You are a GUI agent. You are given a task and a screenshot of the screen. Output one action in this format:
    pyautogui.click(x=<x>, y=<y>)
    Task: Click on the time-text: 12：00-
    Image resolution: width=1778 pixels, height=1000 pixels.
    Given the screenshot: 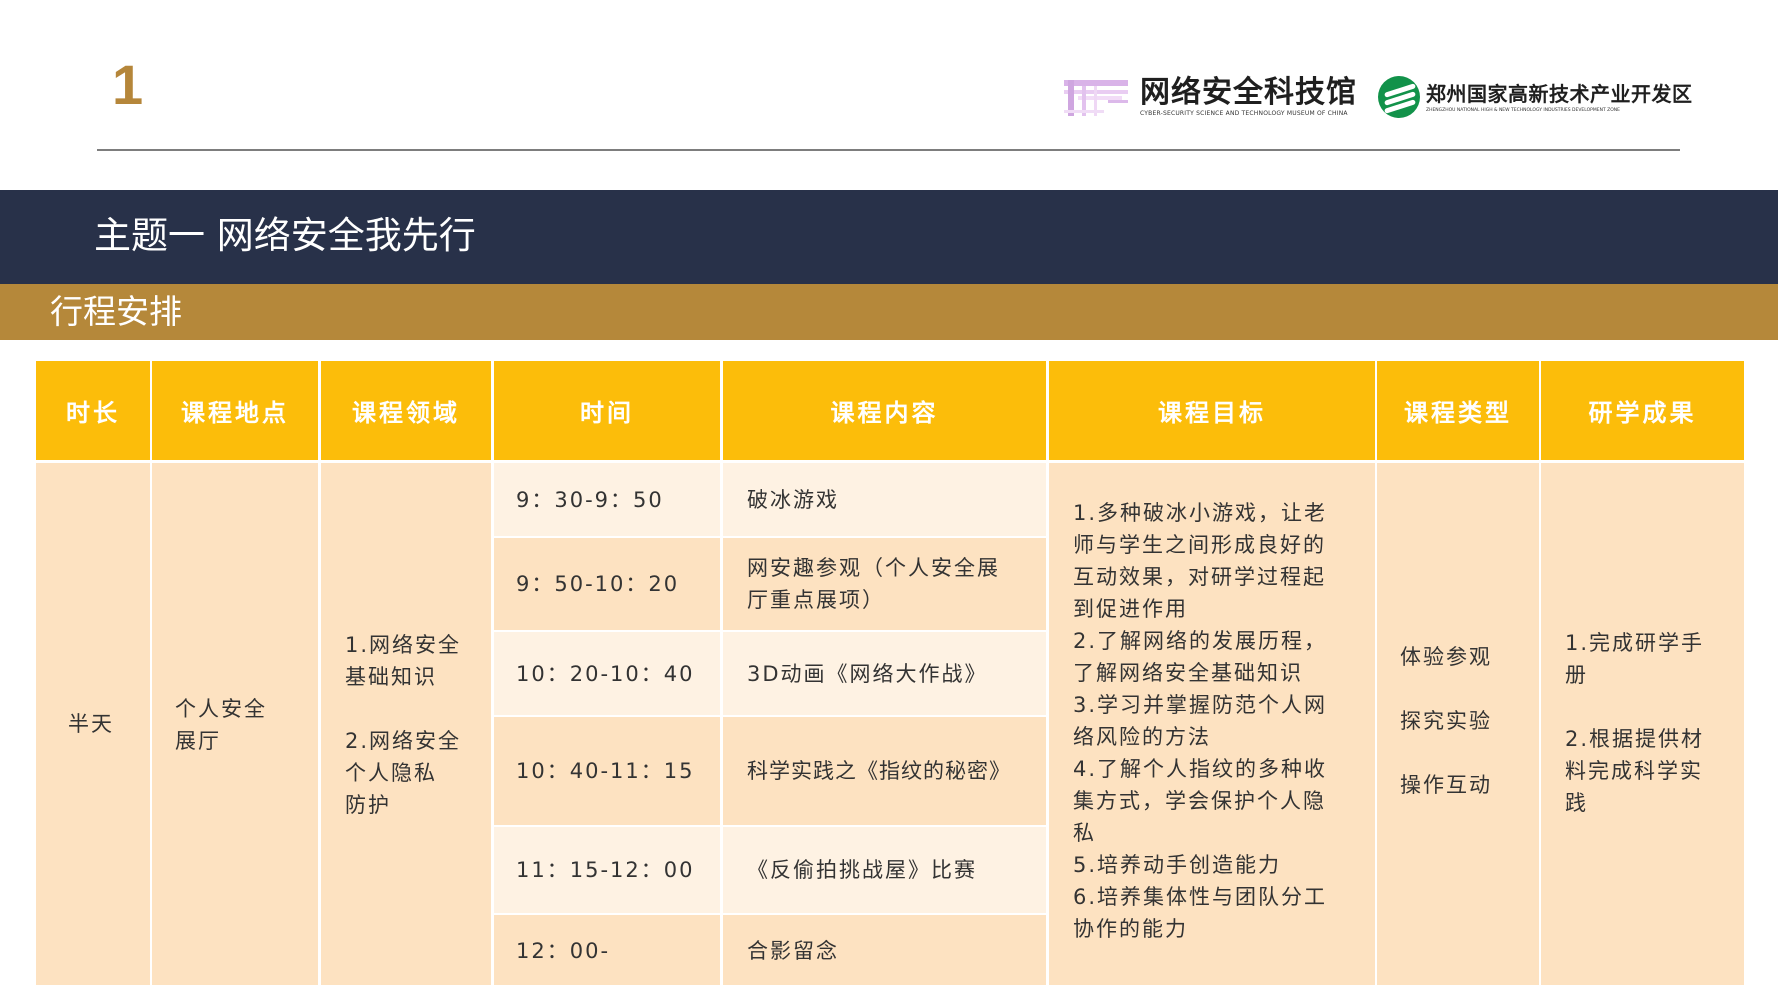 What is the action you would take?
    pyautogui.click(x=563, y=951)
    